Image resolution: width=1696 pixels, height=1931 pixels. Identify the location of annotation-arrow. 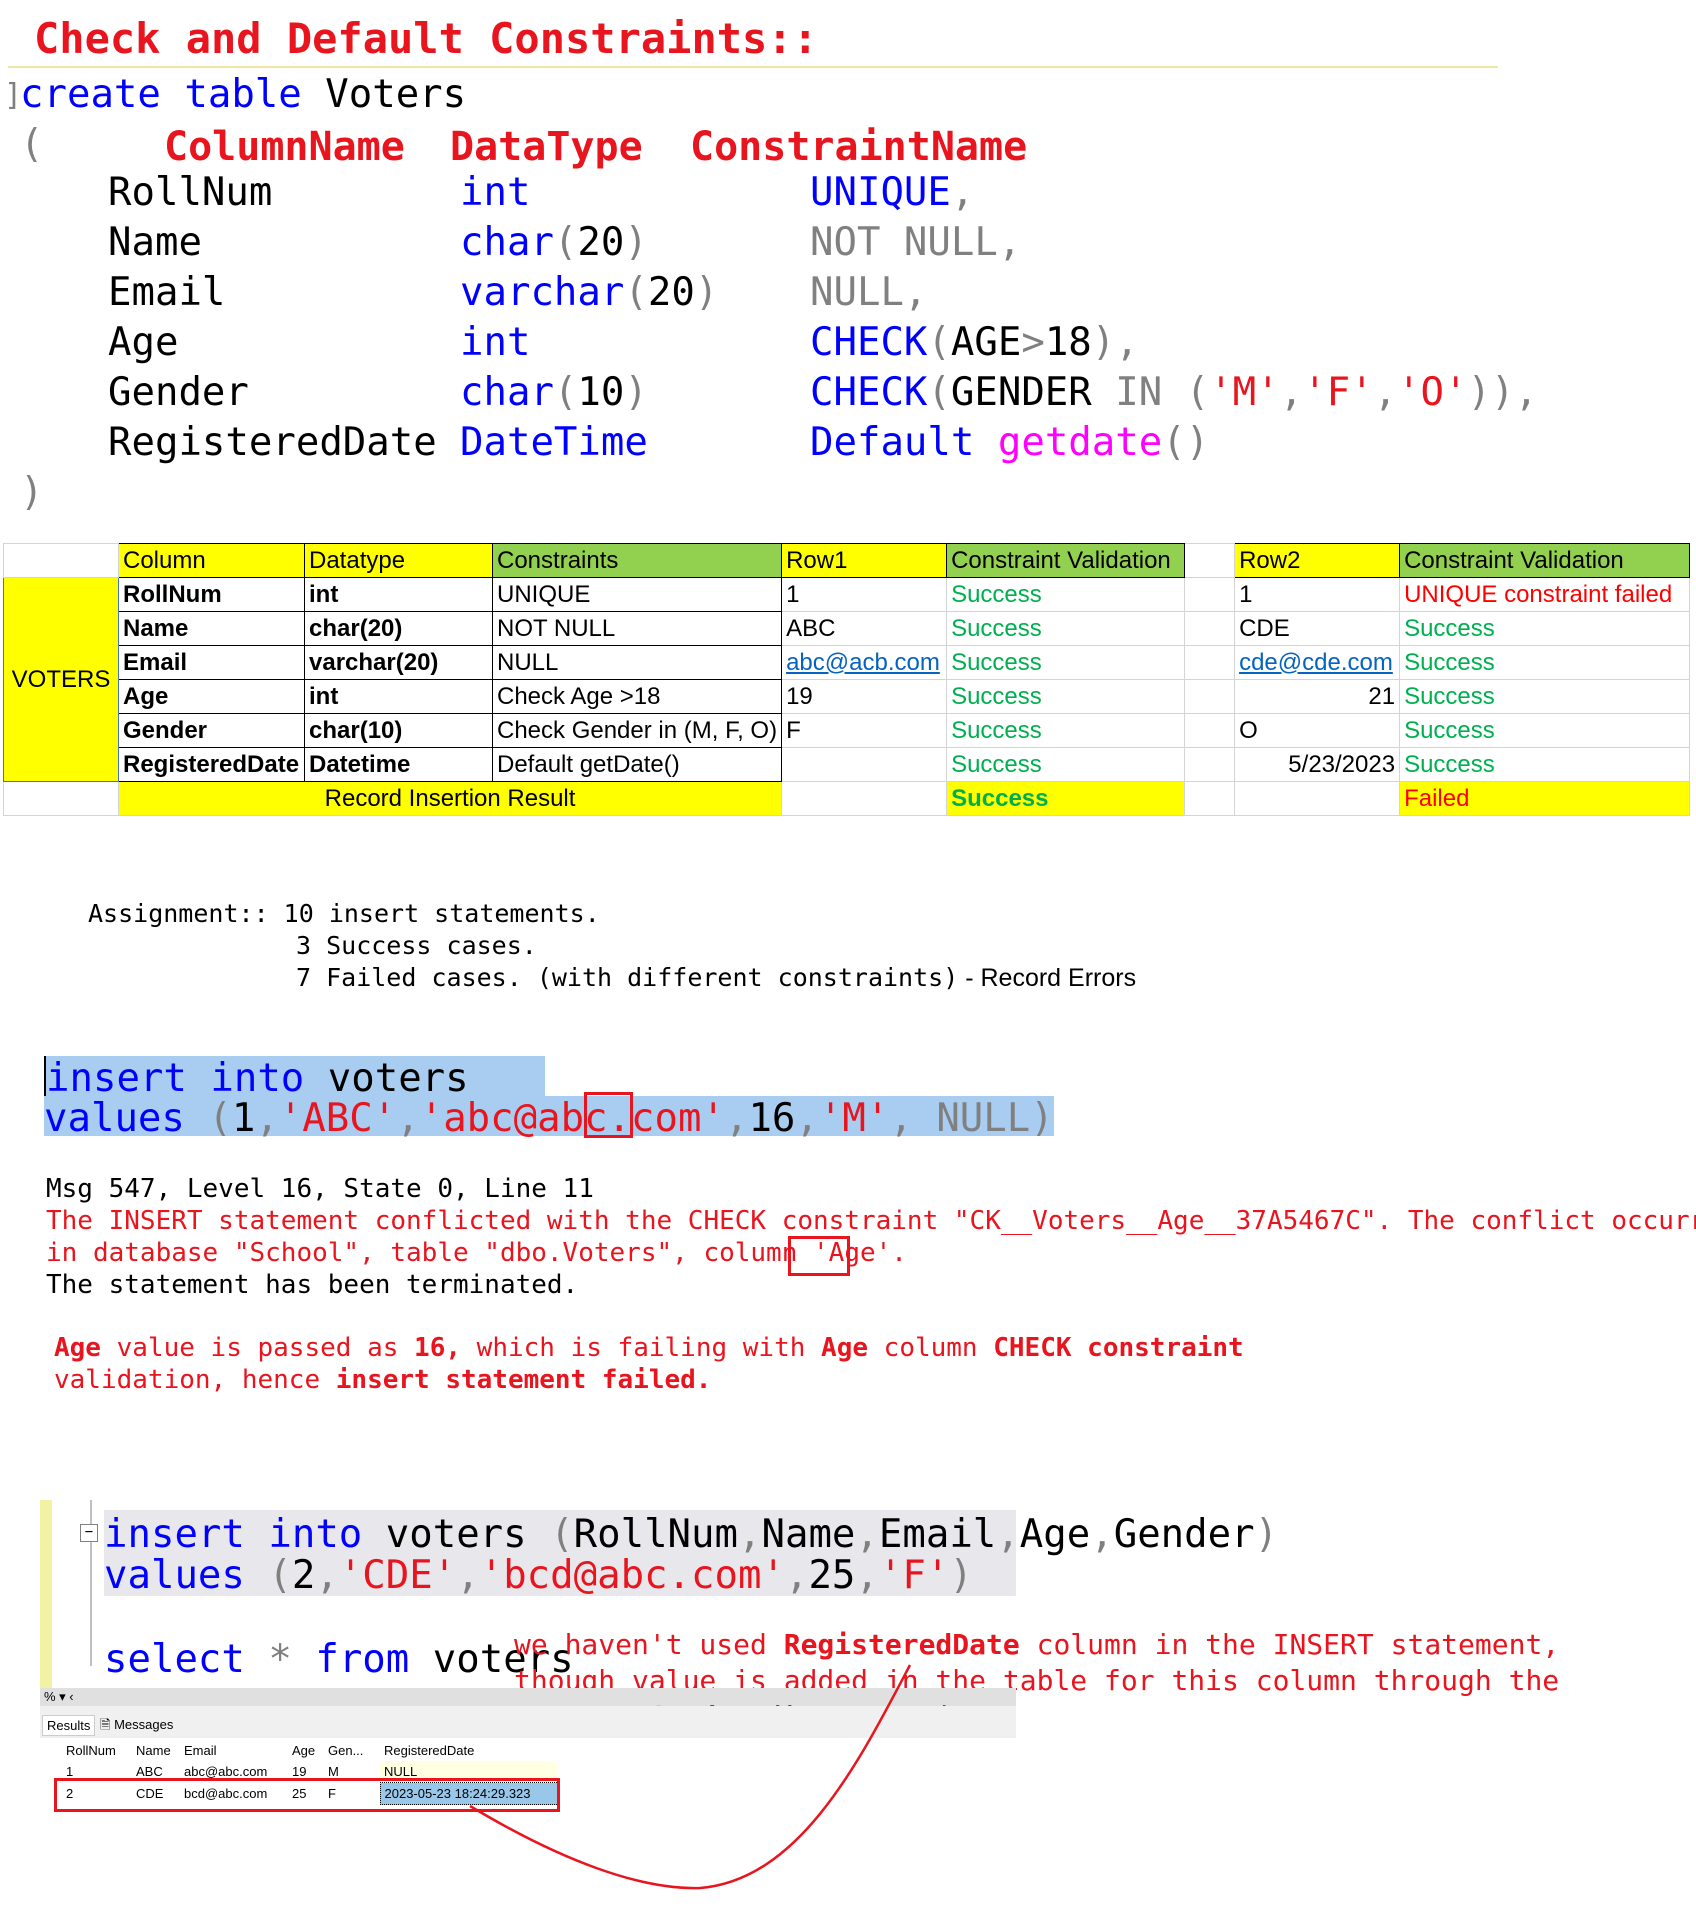
(690, 1777).